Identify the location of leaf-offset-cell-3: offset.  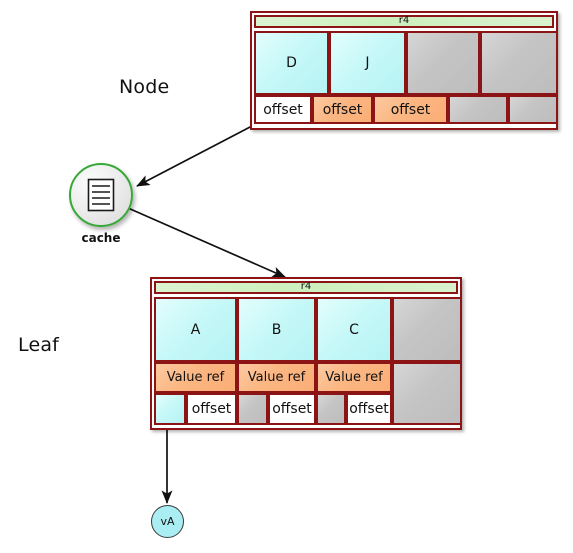
(292, 409).